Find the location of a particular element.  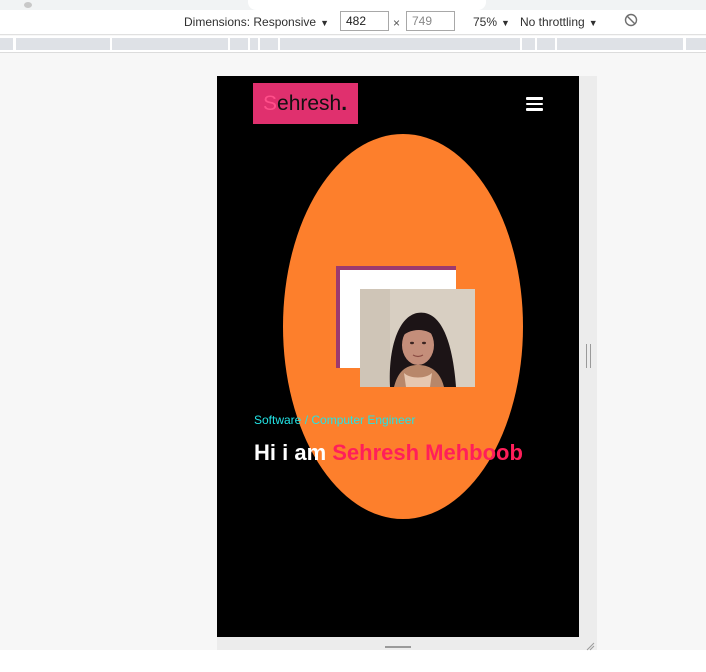

resize-handle-bottom is located at coordinates (398, 647).